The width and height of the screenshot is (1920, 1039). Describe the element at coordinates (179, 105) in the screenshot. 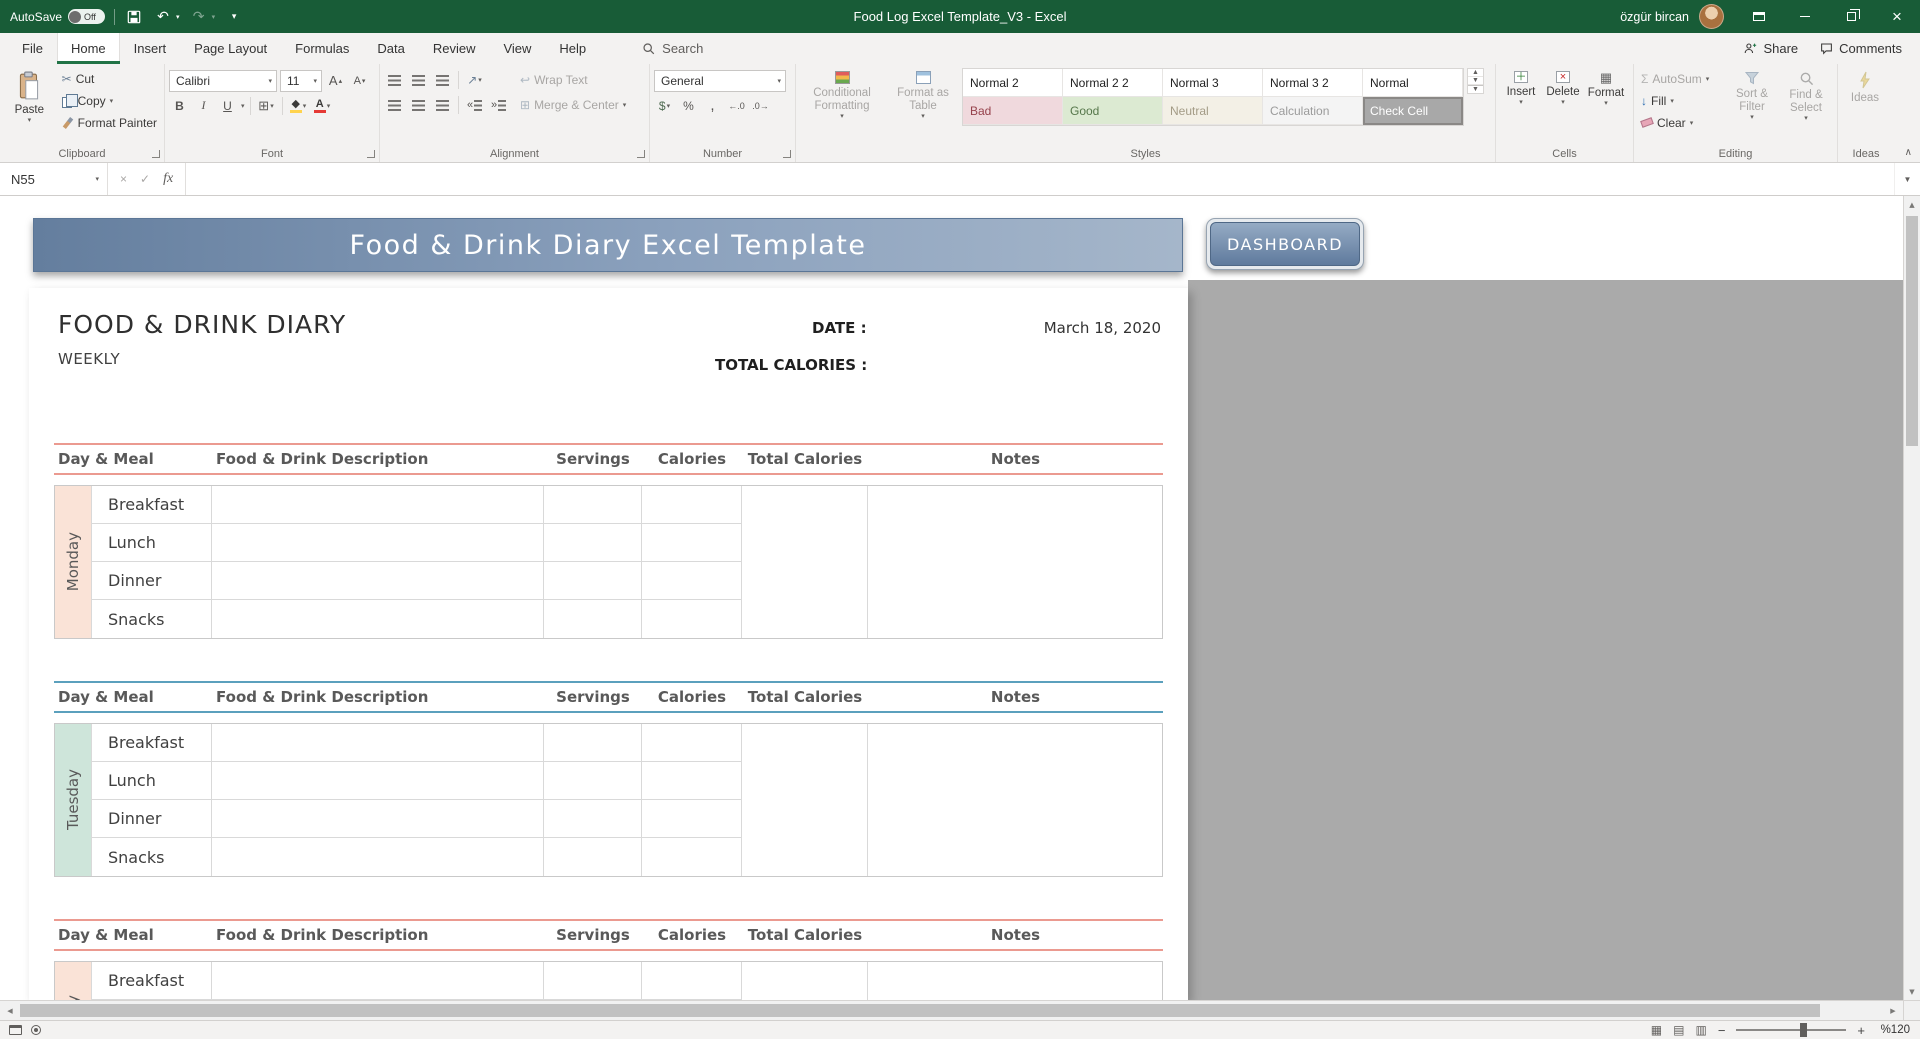

I see `bold-button: B` at that location.